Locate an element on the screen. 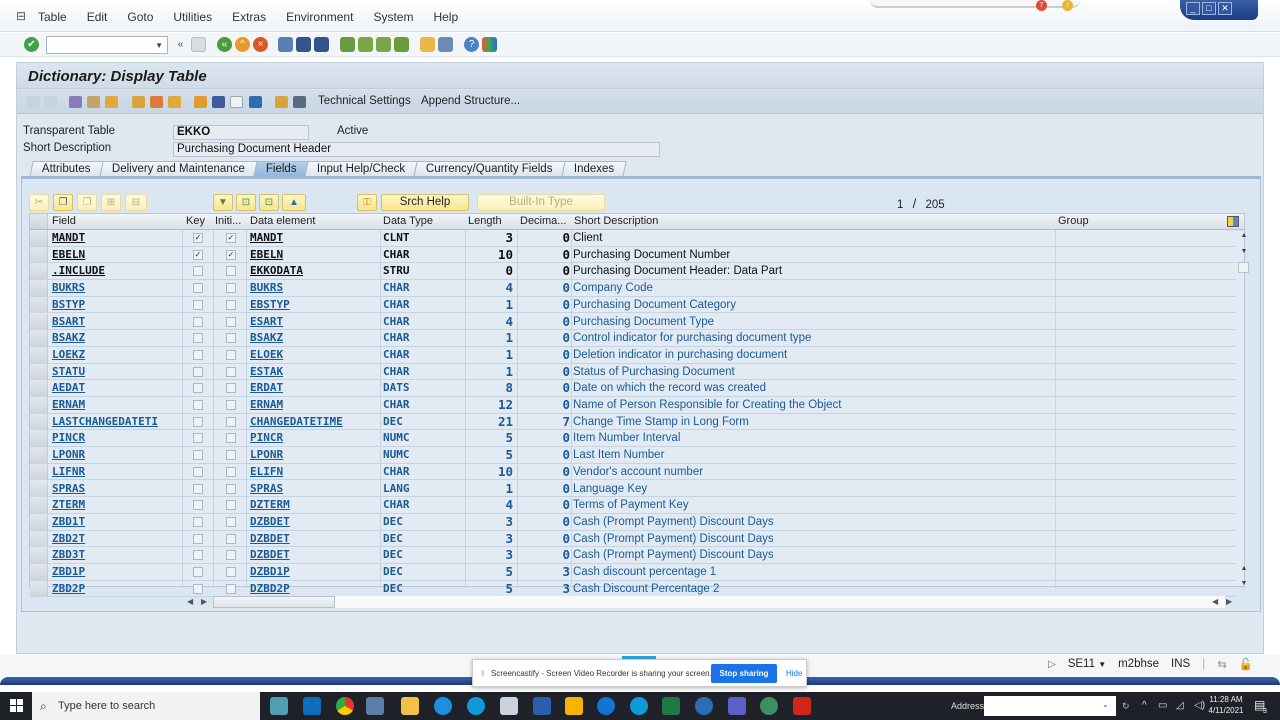  exit-icon: ^ is located at coordinates (242, 44).